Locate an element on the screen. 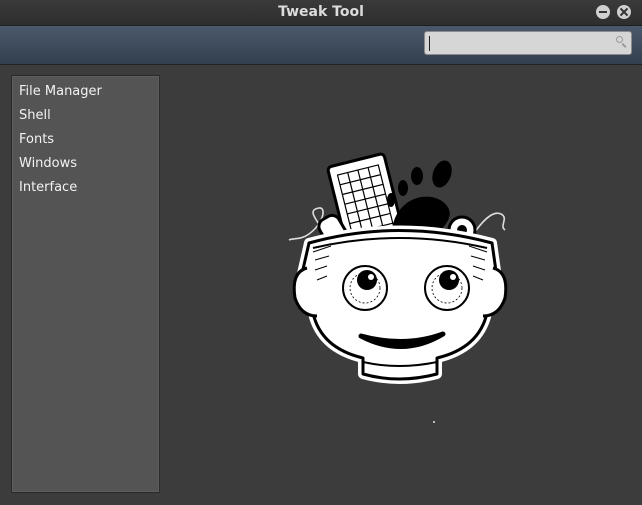 This screenshot has width=642, height=505. window-title: Tweak Tool is located at coordinates (321, 12).